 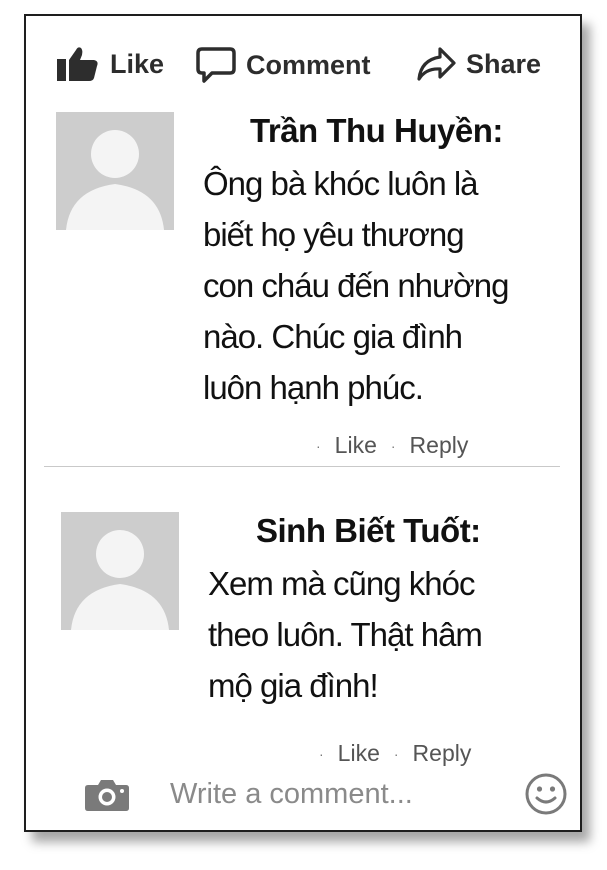 What do you see at coordinates (78, 64) in the screenshot?
I see `thumbs-up-icon` at bounding box center [78, 64].